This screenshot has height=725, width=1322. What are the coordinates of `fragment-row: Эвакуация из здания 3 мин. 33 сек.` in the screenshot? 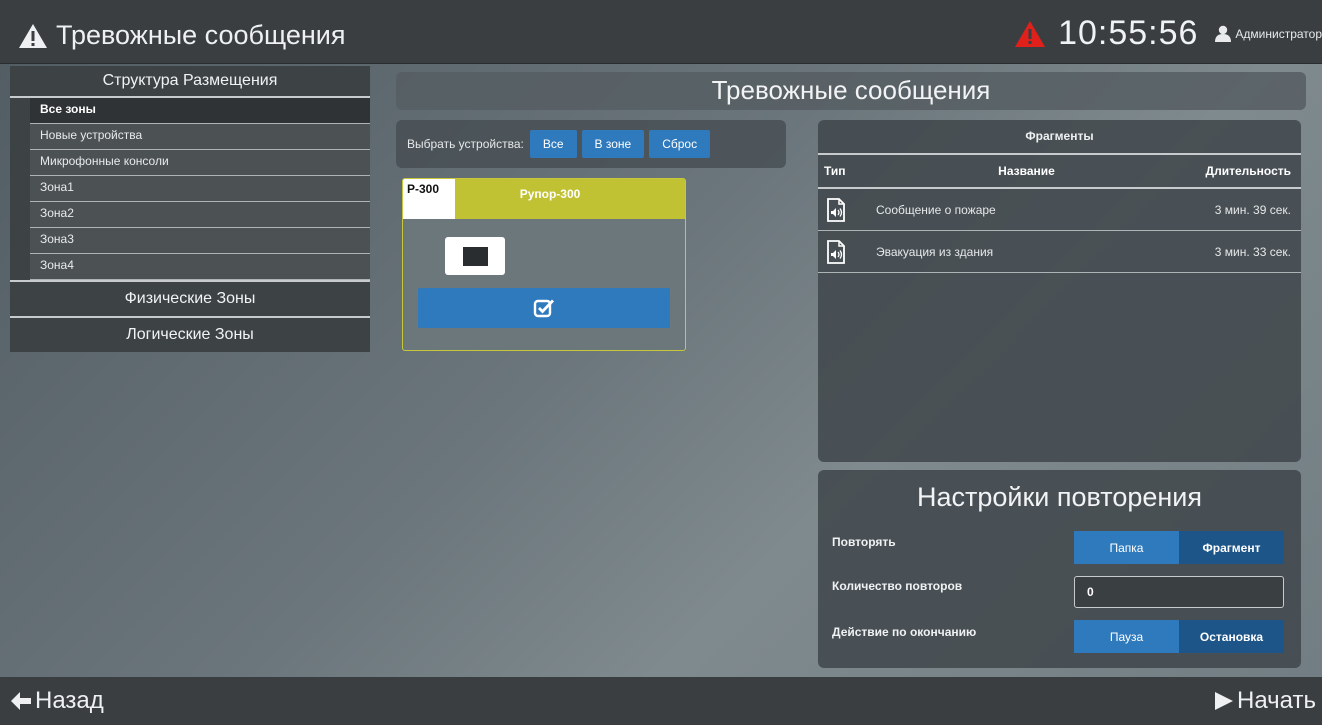 It's located at (1059, 252).